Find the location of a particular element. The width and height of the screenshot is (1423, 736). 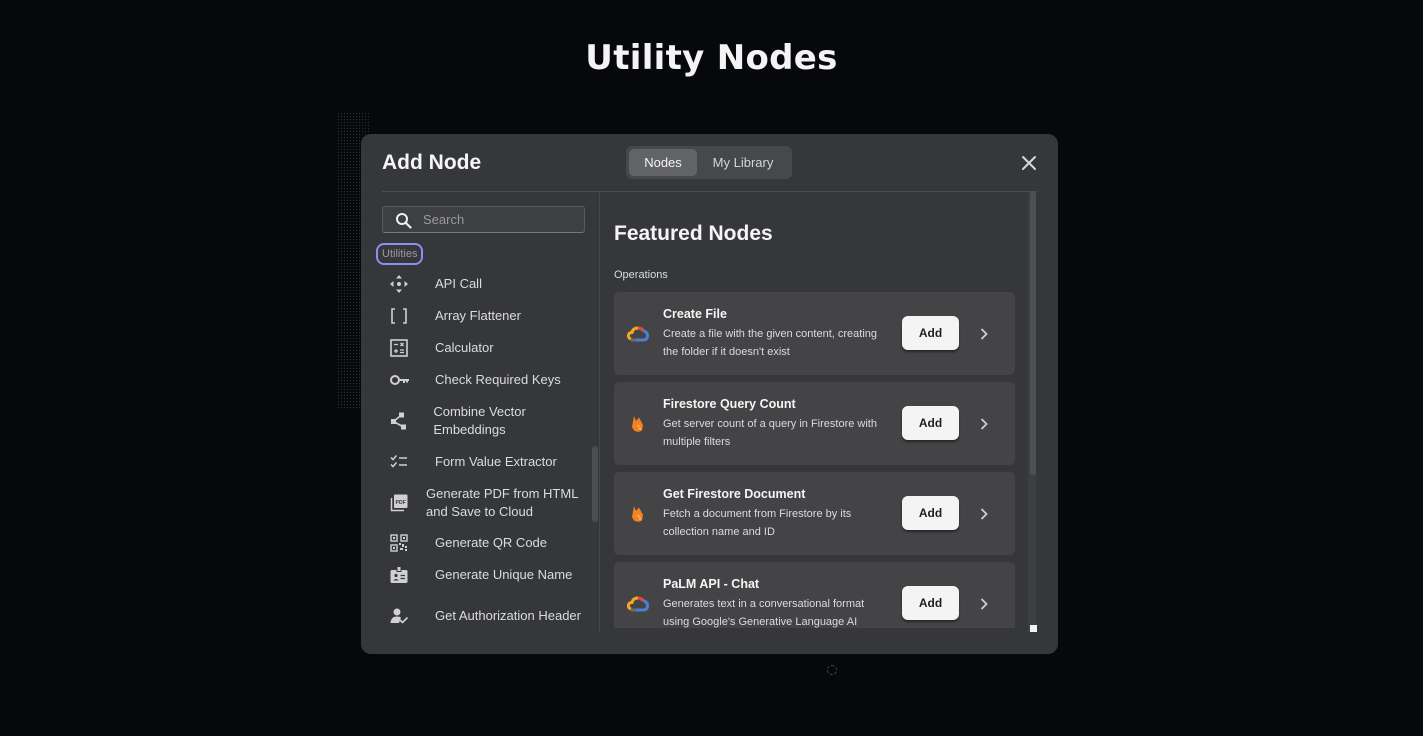

list-item-array-flattener: Array Flattener is located at coordinates (487, 316).